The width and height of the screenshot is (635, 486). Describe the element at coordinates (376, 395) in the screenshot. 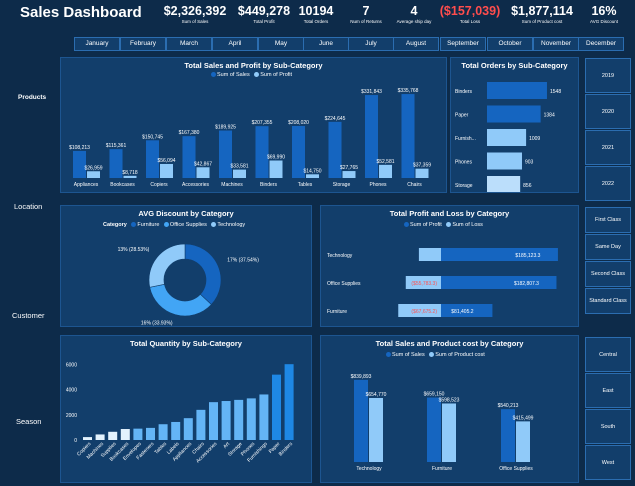

I see `cost-data-label: $654,770` at that location.